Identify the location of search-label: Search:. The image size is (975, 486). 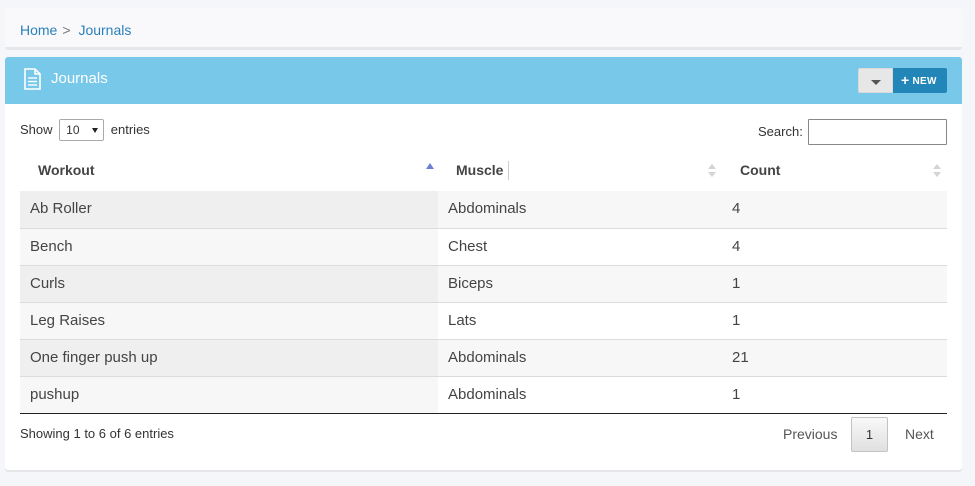
(780, 131).